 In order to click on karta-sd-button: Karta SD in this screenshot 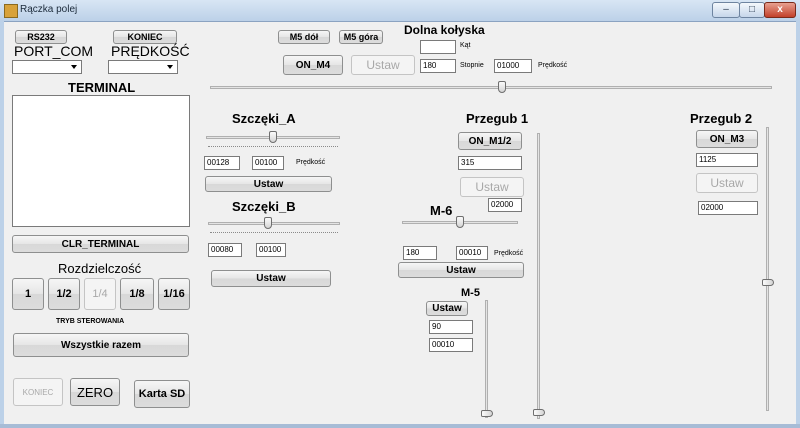, I will do `click(162, 394)`.